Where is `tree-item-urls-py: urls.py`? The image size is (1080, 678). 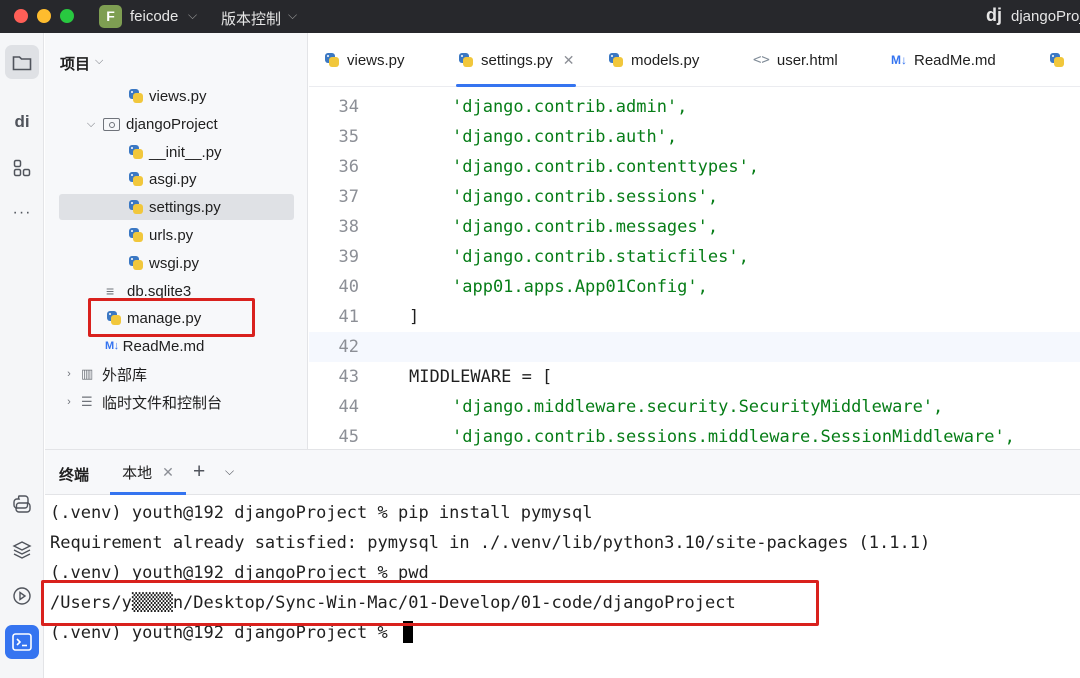
tree-item-urls-py: urls.py is located at coordinates (176, 235).